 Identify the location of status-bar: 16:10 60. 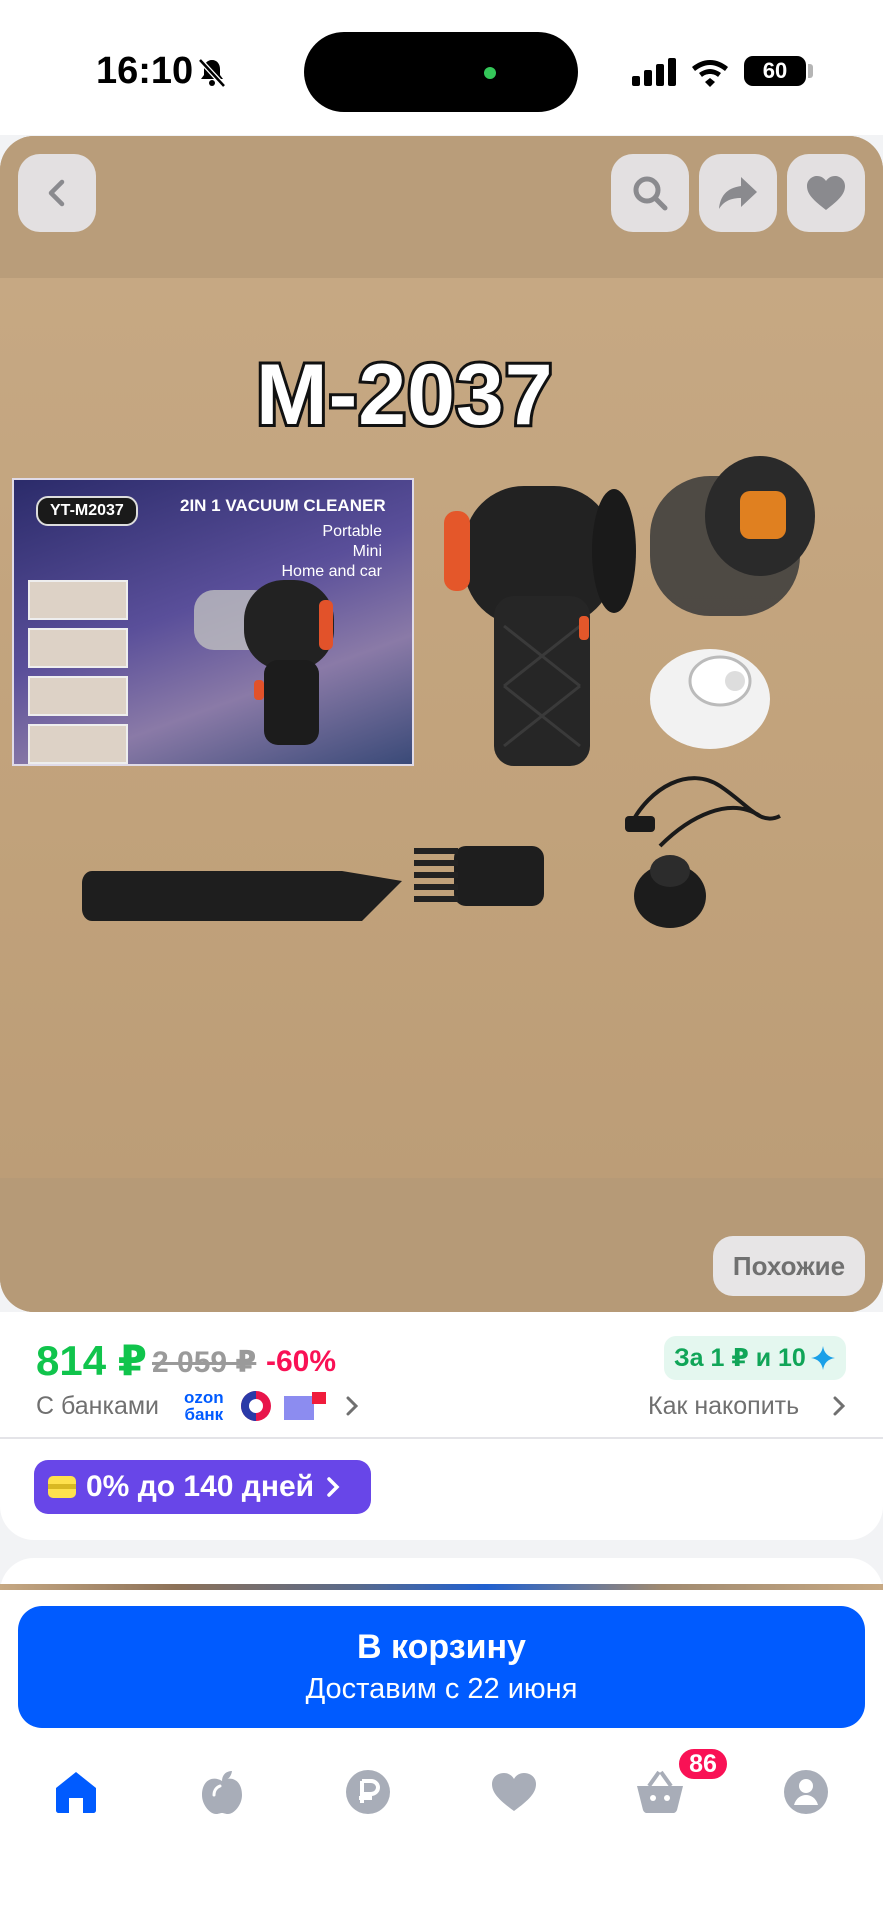
(441, 67).